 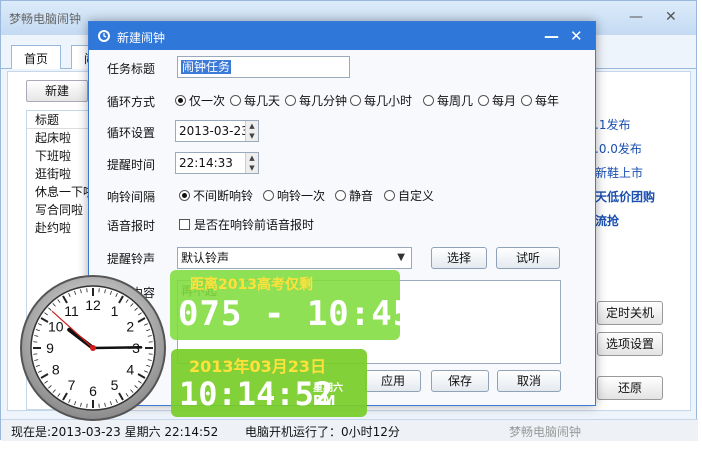 I want to click on task-item: 起床啦, so click(x=62, y=138).